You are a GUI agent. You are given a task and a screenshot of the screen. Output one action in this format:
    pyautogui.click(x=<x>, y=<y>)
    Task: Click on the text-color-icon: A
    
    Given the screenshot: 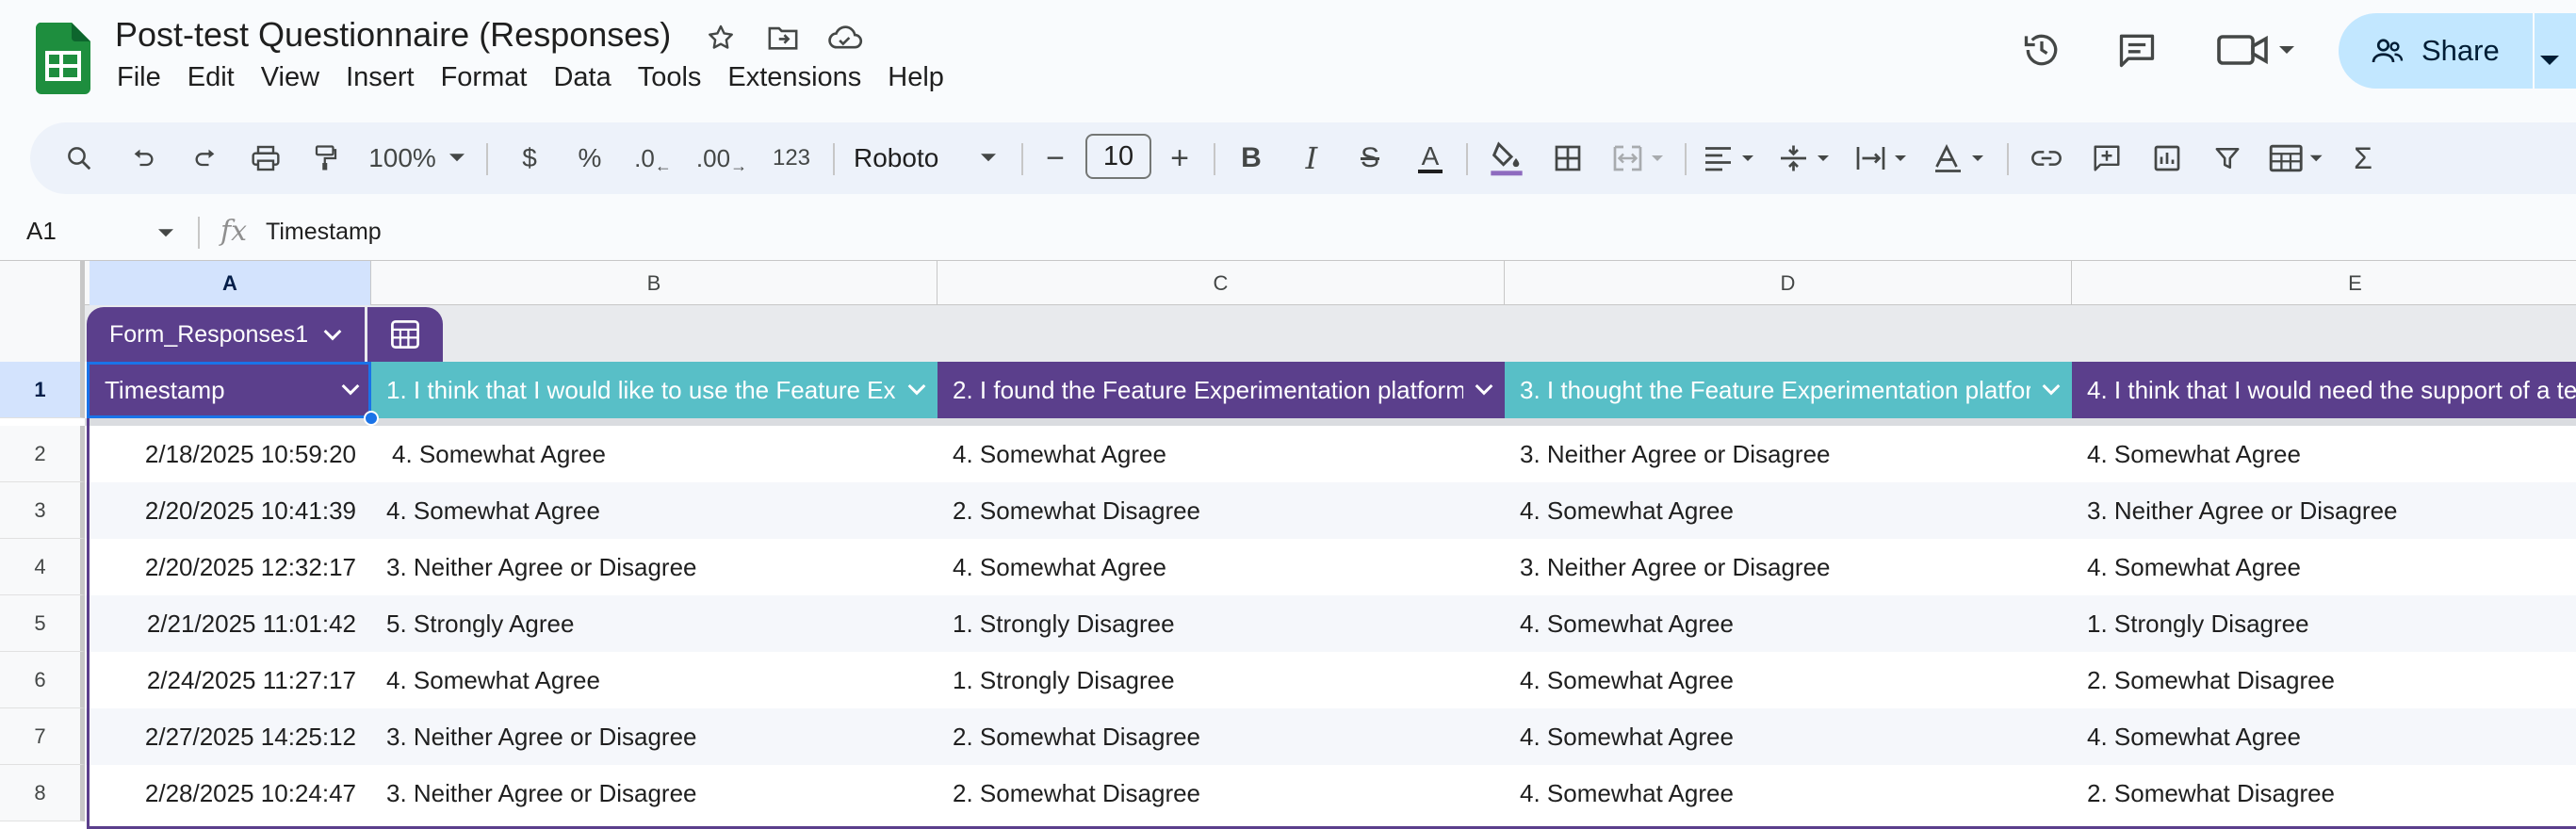 What is the action you would take?
    pyautogui.click(x=1430, y=158)
    